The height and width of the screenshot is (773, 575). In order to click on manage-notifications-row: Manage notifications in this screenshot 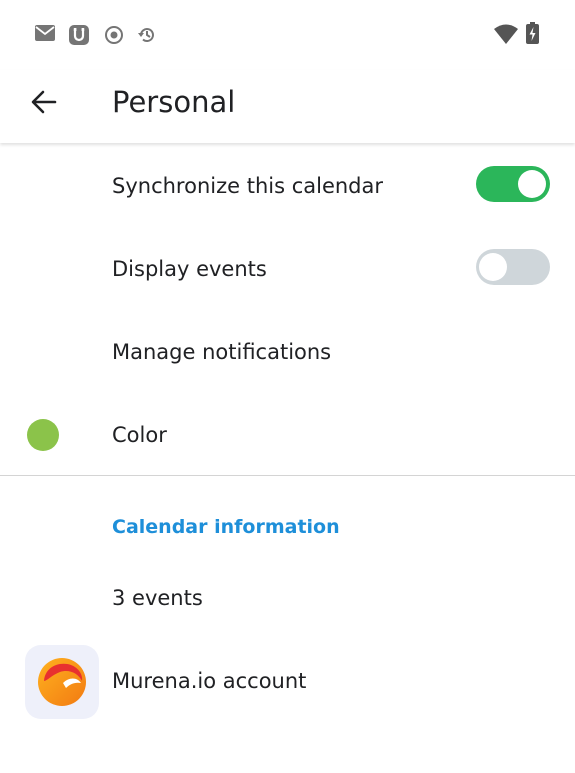, I will do `click(287, 351)`.